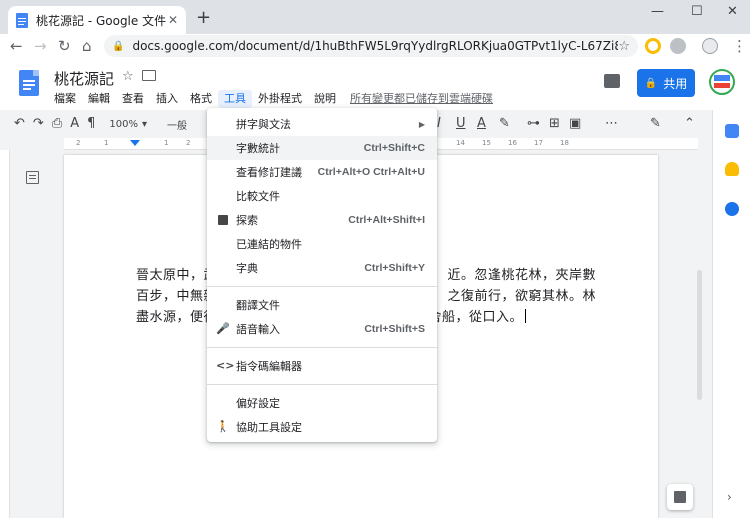 Image resolution: width=750 pixels, height=518 pixels. What do you see at coordinates (439, 124) in the screenshot?
I see `italic-icon: I` at bounding box center [439, 124].